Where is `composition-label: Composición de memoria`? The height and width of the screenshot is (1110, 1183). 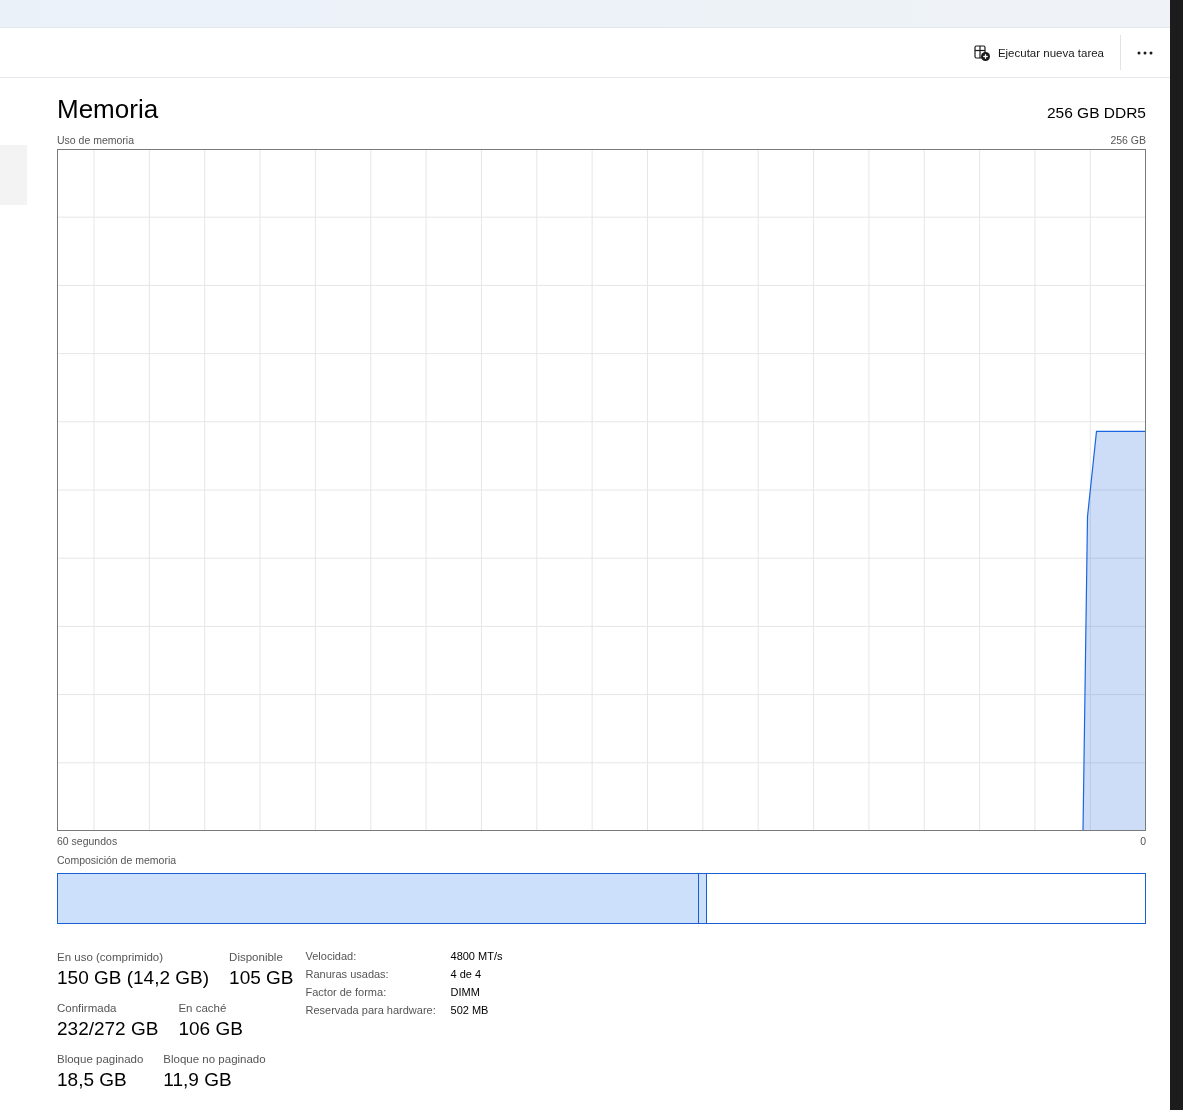
composition-label: Composición de memoria is located at coordinates (117, 860).